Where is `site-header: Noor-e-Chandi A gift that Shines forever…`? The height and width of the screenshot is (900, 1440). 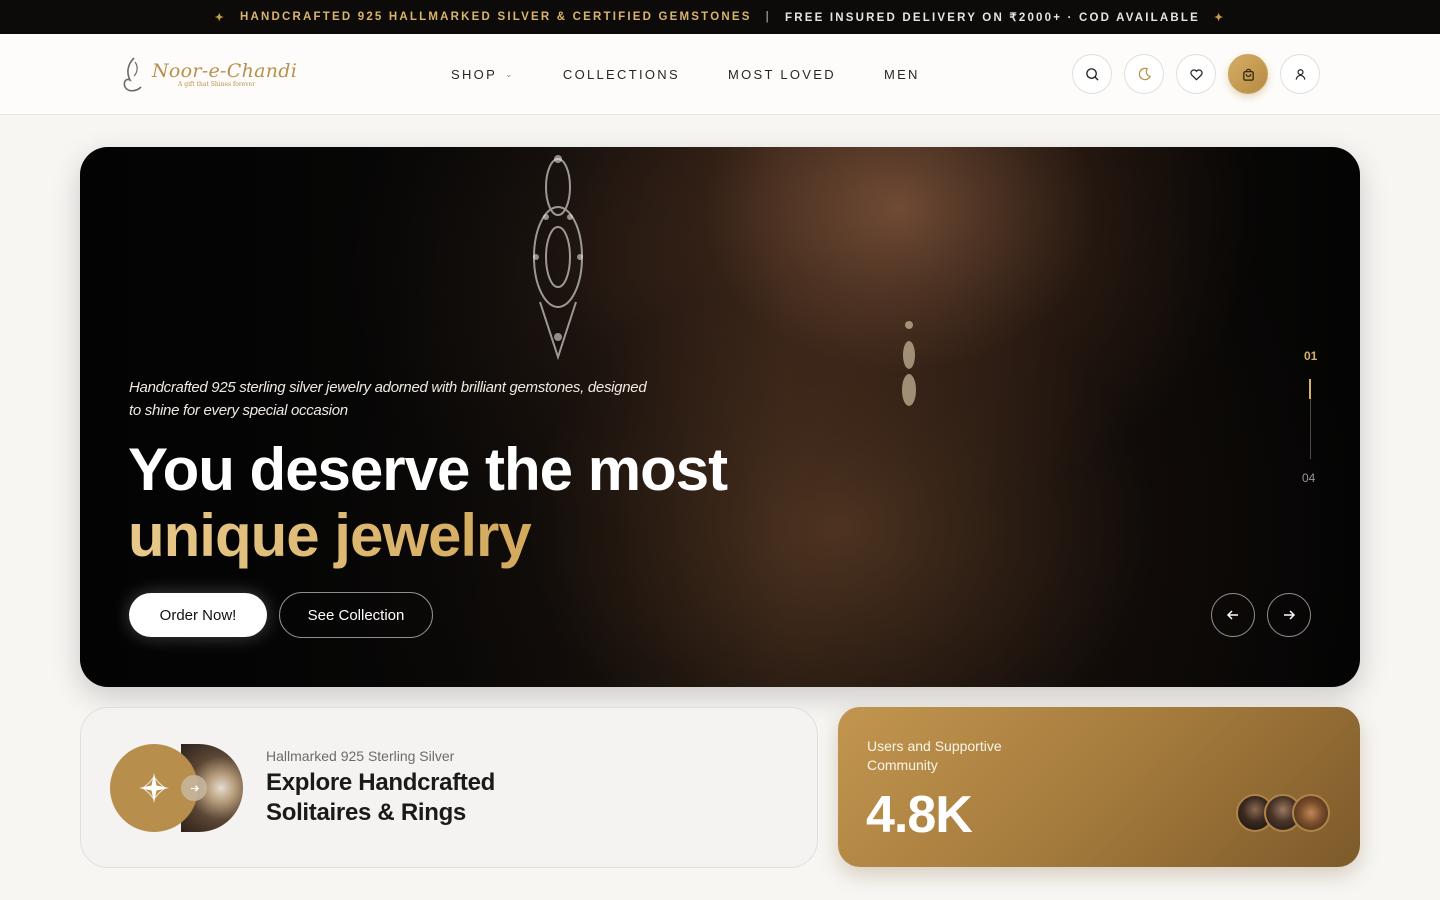
site-header: Noor-e-Chandi A gift that Shines forever… is located at coordinates (720, 74).